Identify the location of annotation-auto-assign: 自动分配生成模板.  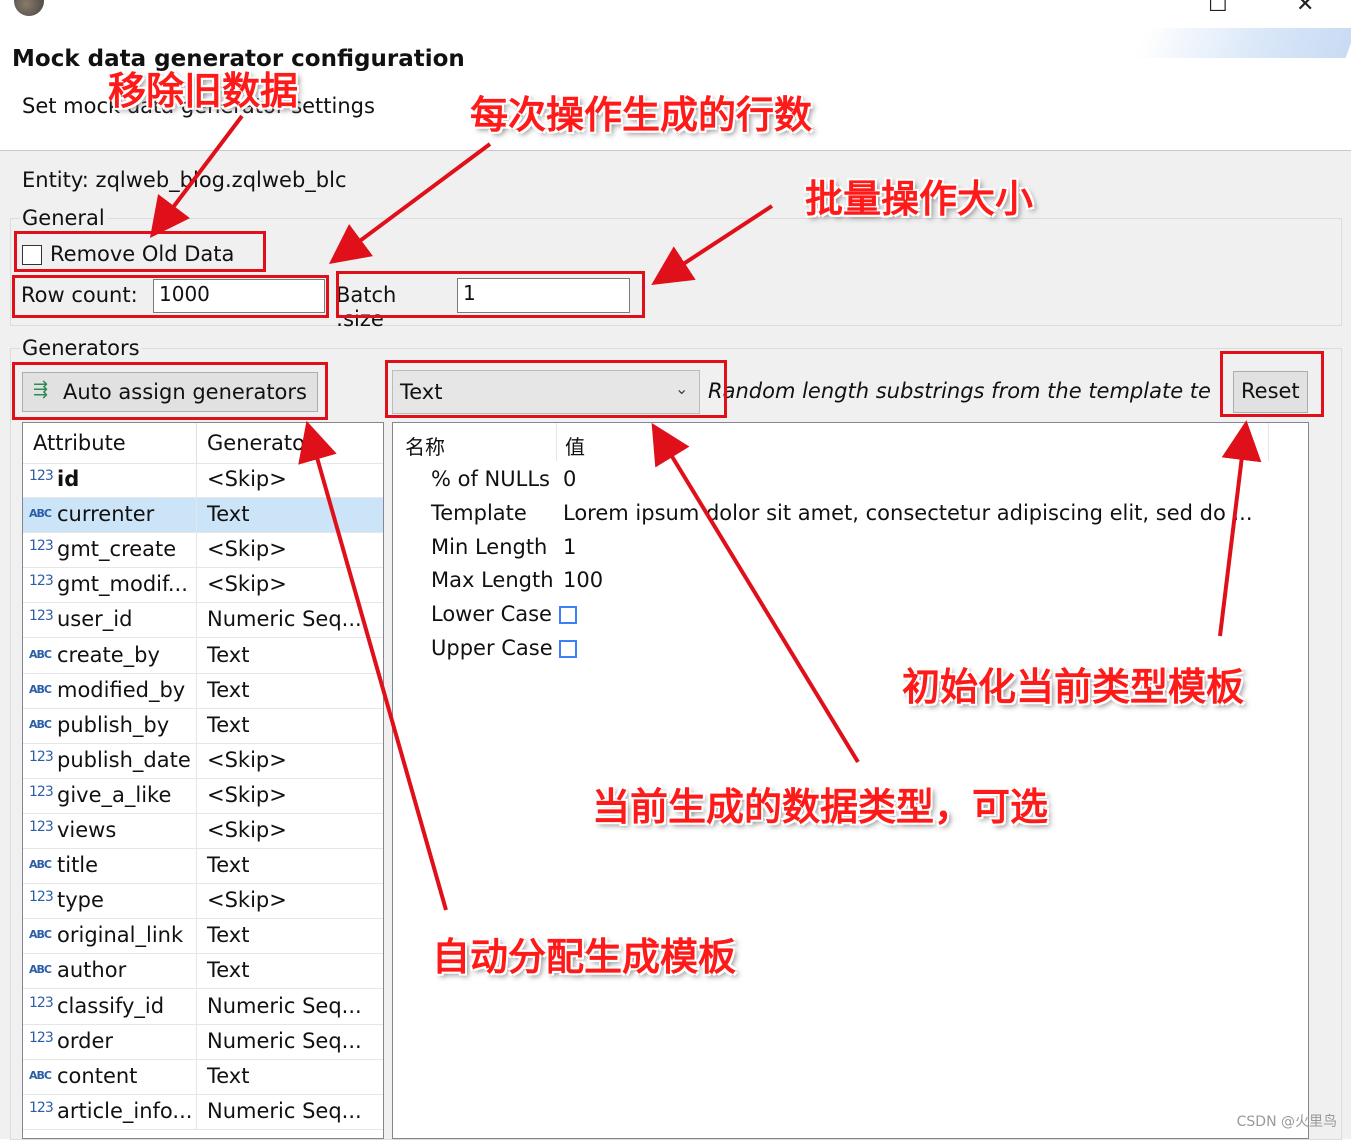
(584, 957).